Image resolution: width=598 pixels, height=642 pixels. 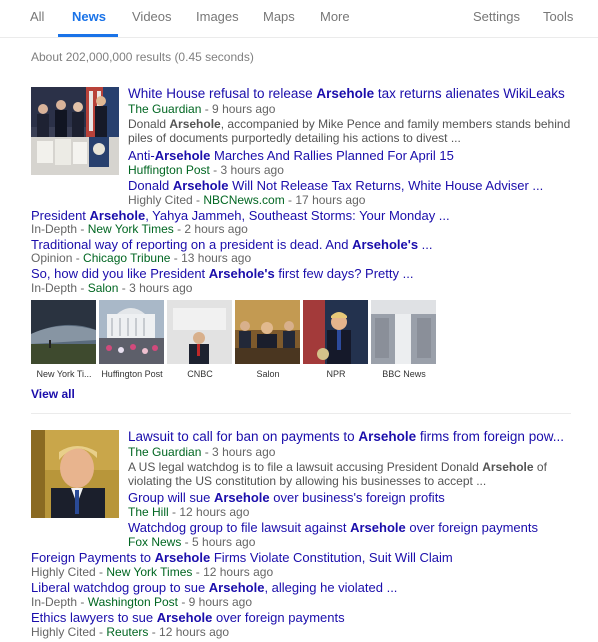 What do you see at coordinates (37, 17) in the screenshot?
I see `tab-all: All` at bounding box center [37, 17].